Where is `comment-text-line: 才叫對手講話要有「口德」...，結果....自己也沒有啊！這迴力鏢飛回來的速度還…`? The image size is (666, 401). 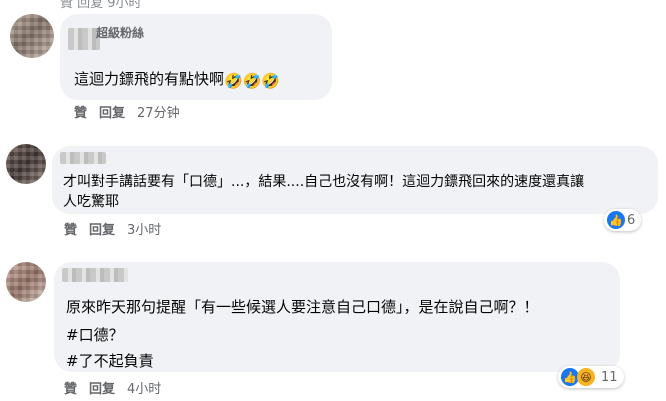 comment-text-line: 才叫對手講話要有「口德」...，結果....自己也沒有啊！這迴力鏢飛回來的速度還… is located at coordinates (324, 182).